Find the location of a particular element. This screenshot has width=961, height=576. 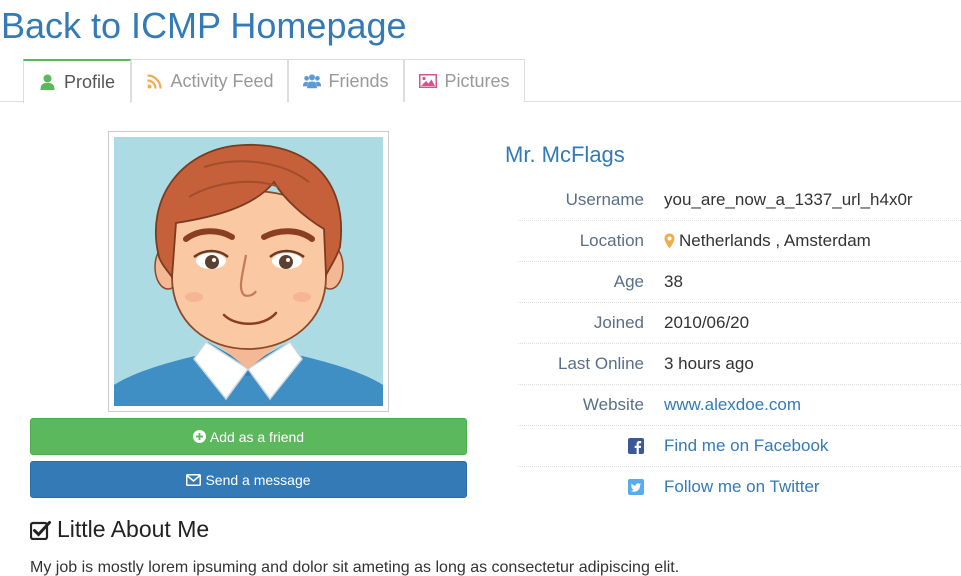

info-label: Joined is located at coordinates (618, 322).